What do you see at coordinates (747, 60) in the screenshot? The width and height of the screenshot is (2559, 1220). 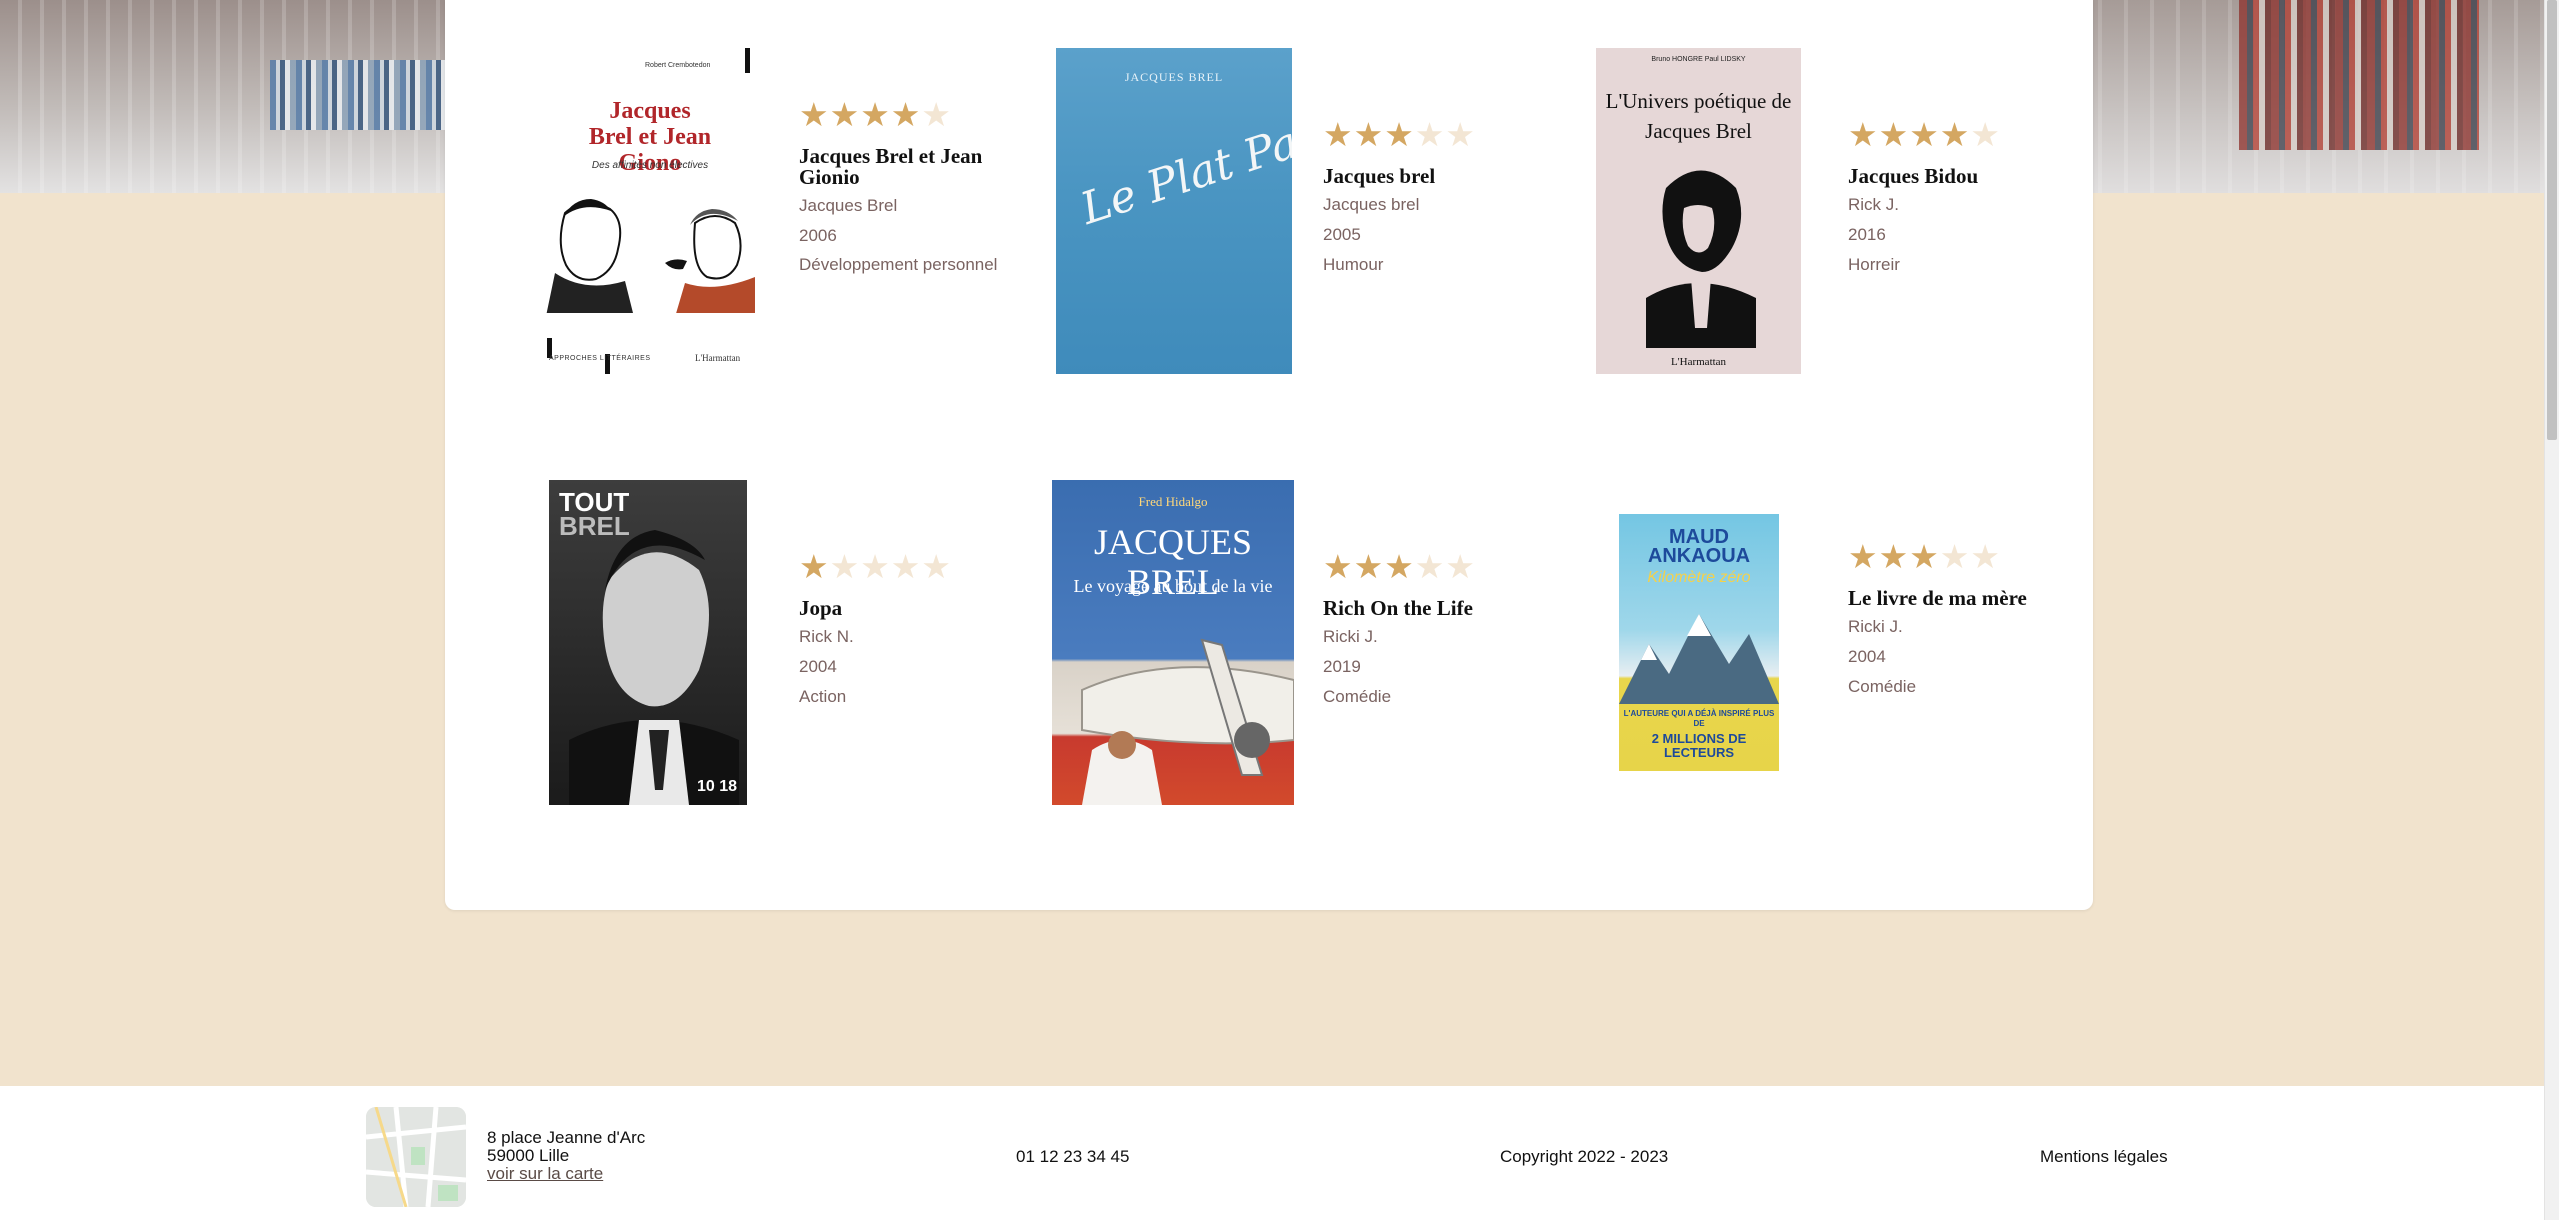 I see `cover-bar` at bounding box center [747, 60].